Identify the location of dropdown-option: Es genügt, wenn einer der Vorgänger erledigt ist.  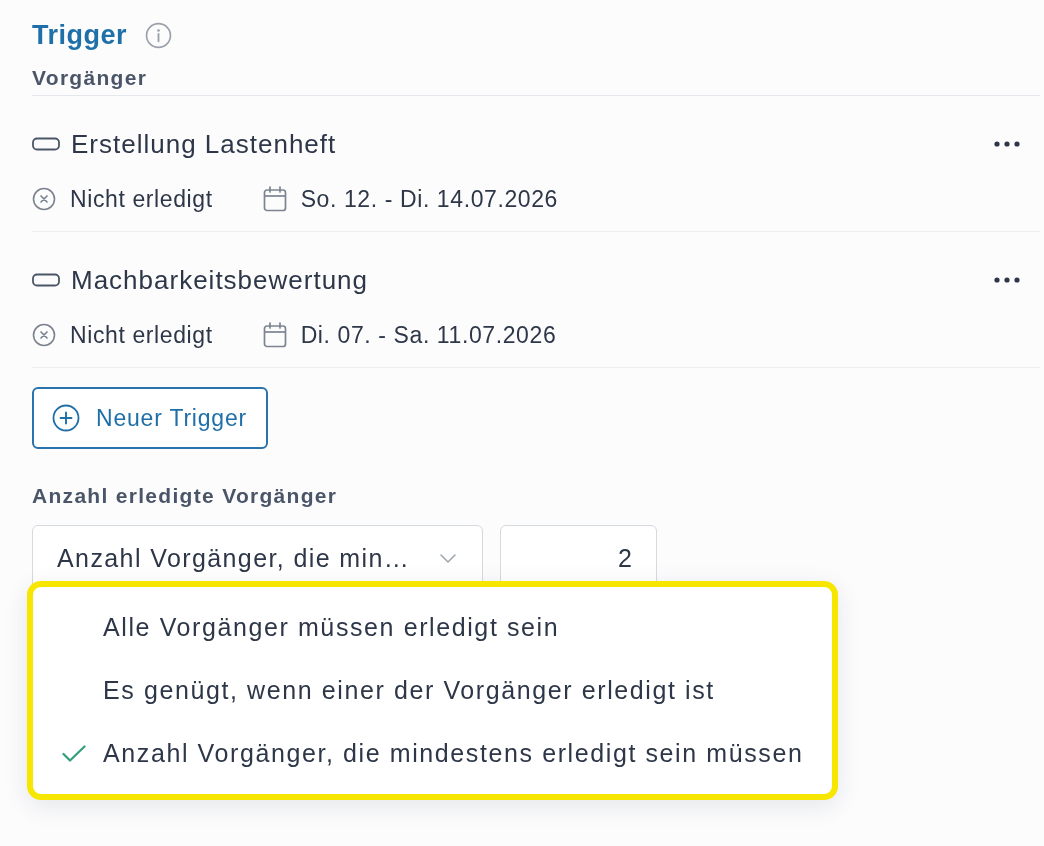
(432, 690).